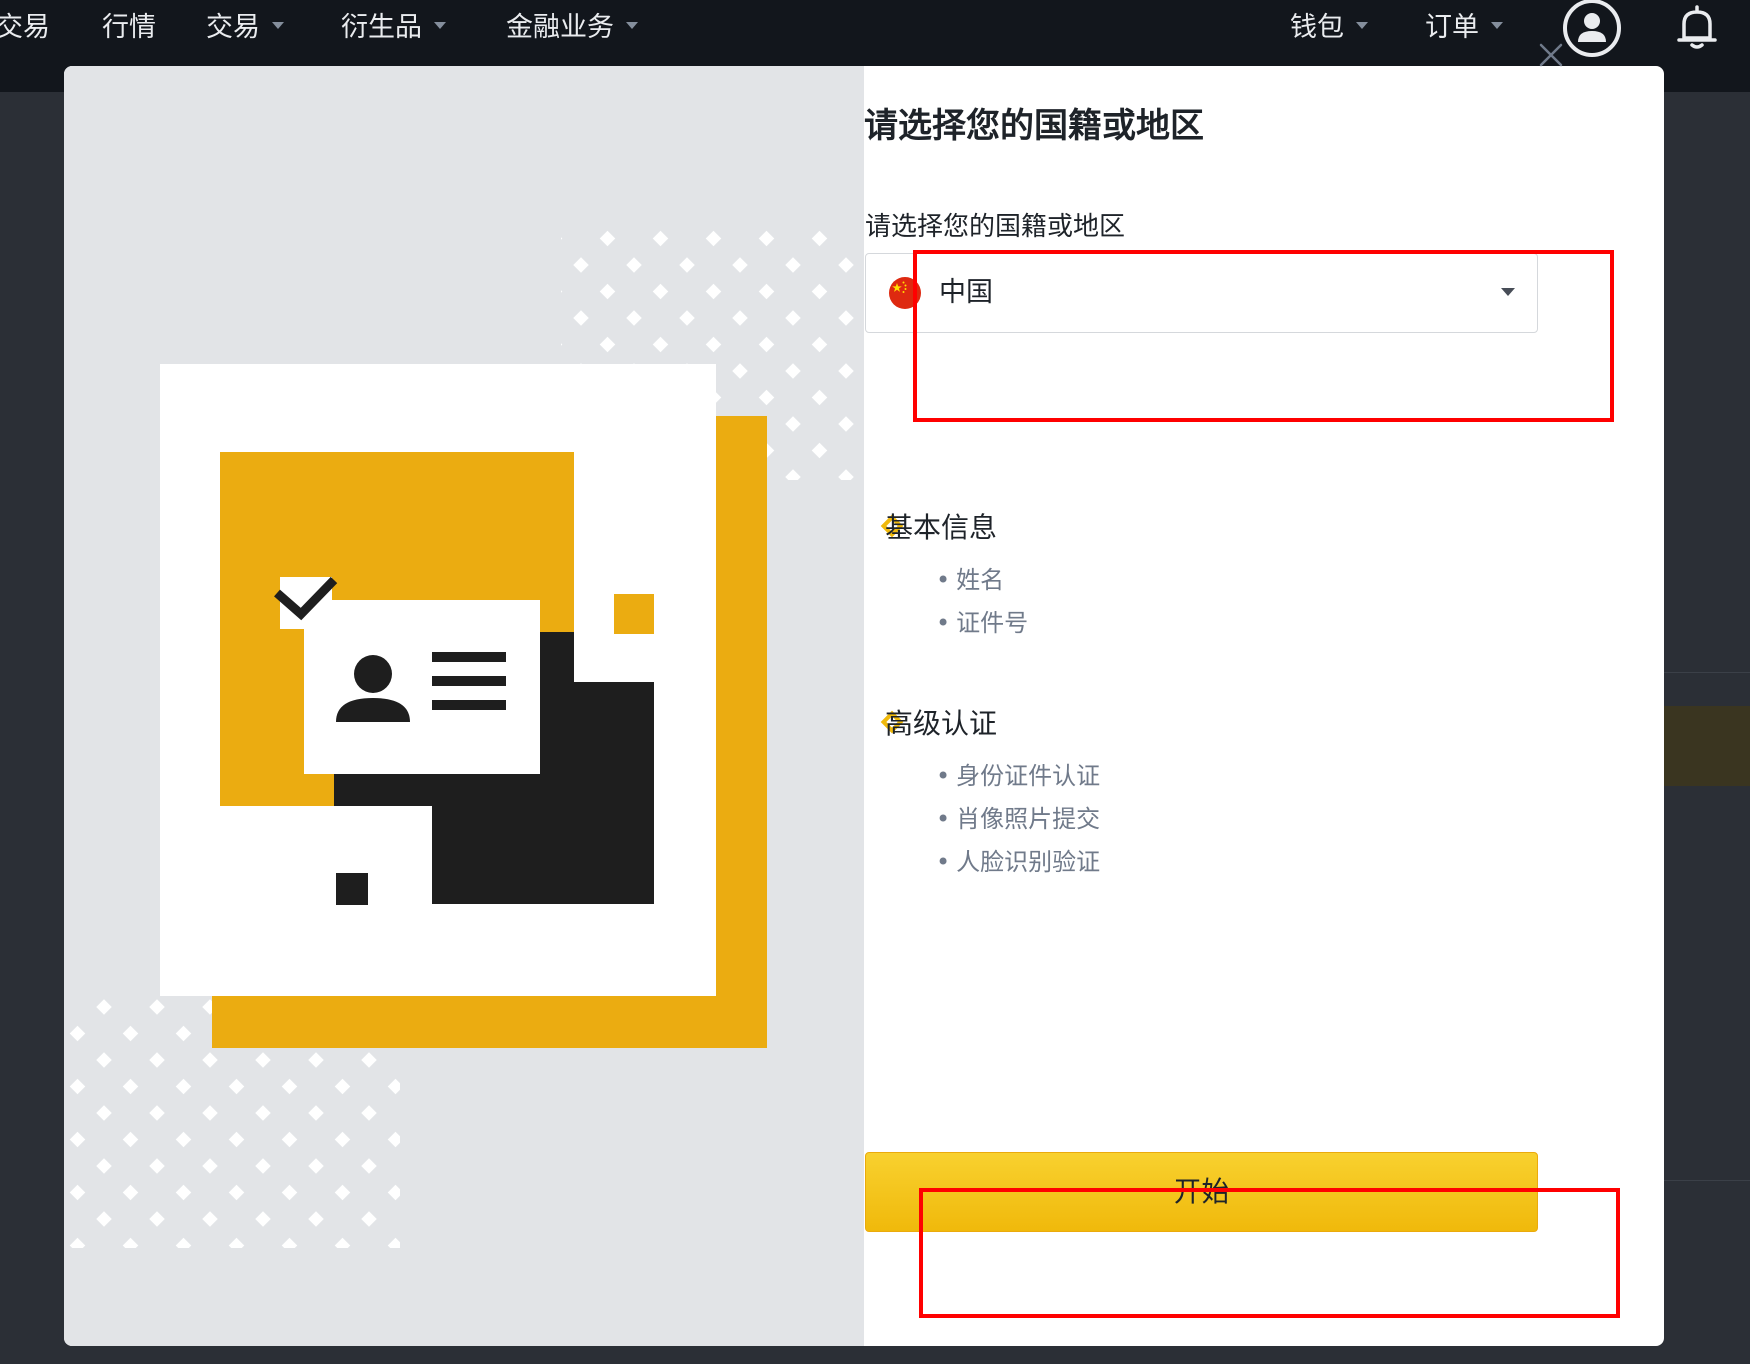 Image resolution: width=1750 pixels, height=1364 pixels. I want to click on nav-label: 衍生品, so click(381, 27).